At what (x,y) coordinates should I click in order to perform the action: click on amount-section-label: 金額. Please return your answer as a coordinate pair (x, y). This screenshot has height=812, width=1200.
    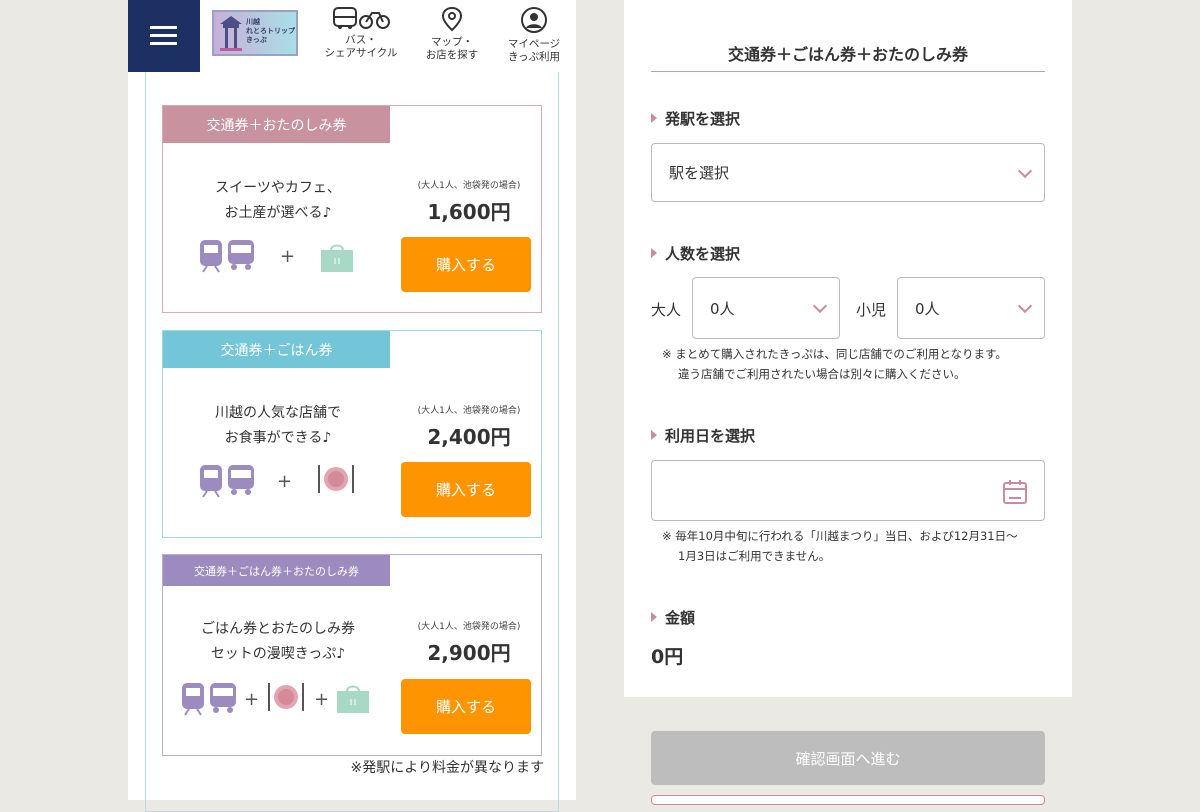
    Looking at the image, I should click on (673, 617).